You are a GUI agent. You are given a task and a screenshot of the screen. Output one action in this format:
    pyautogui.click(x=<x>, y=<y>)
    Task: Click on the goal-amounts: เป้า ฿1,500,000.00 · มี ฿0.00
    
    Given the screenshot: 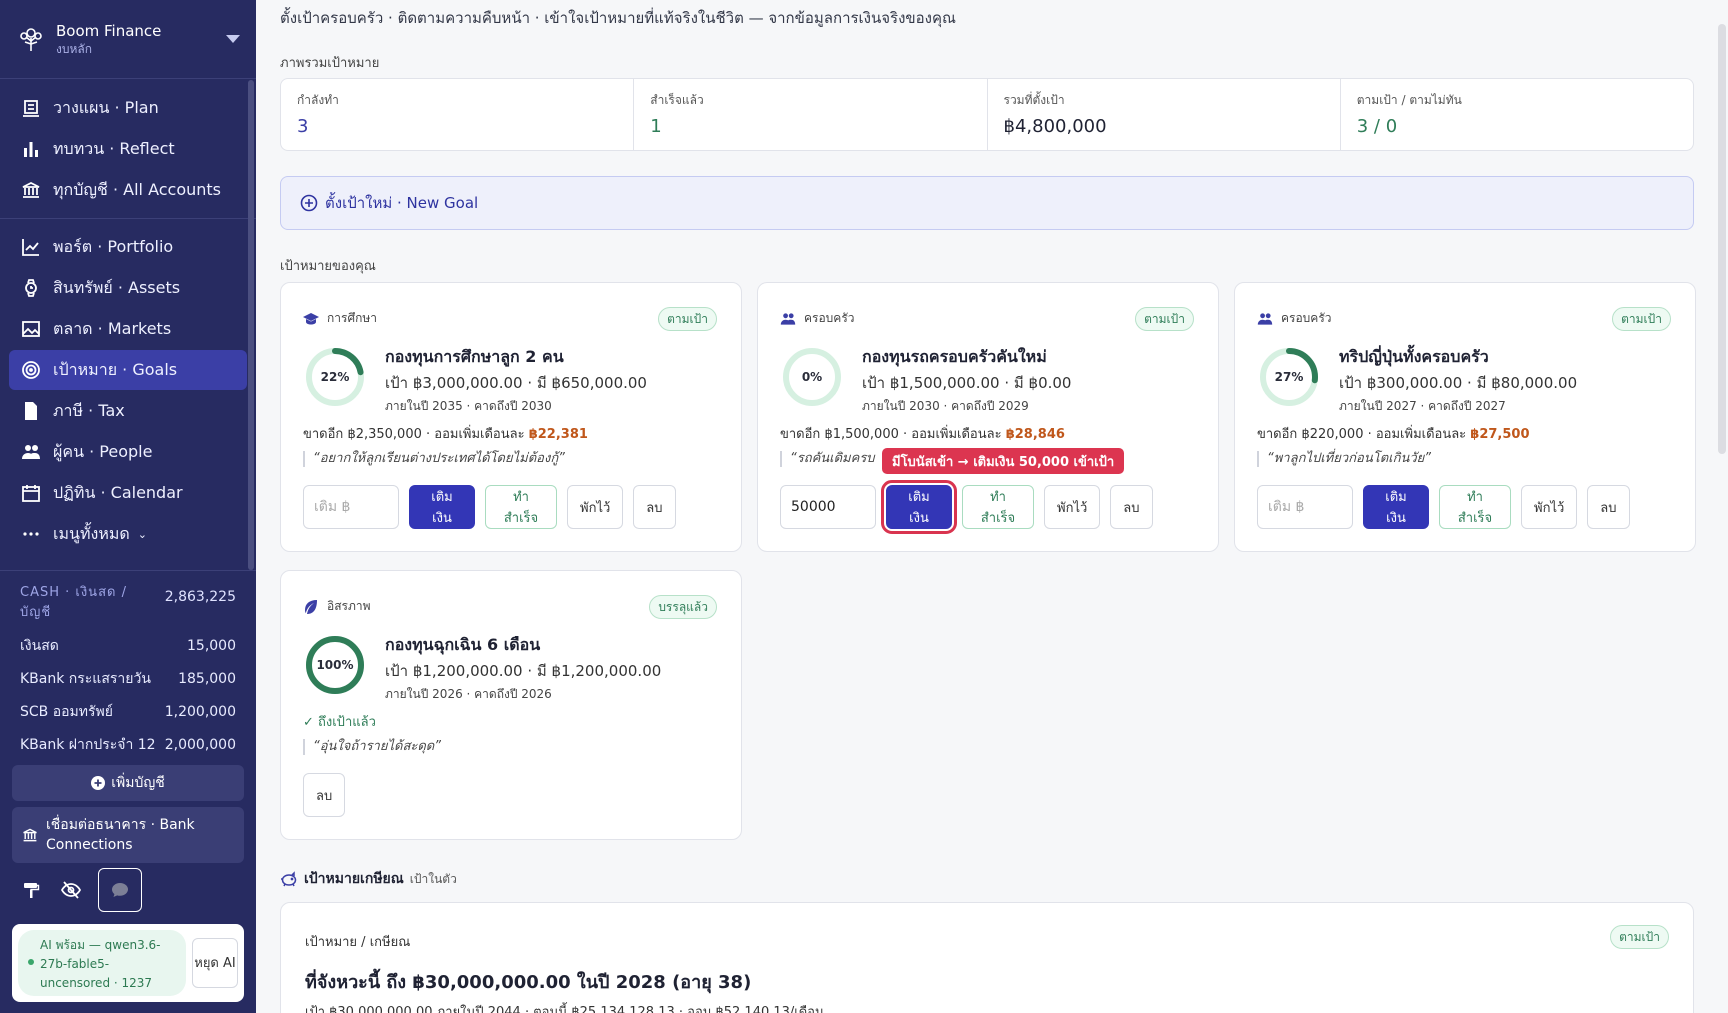 What is the action you would take?
    pyautogui.click(x=967, y=383)
    